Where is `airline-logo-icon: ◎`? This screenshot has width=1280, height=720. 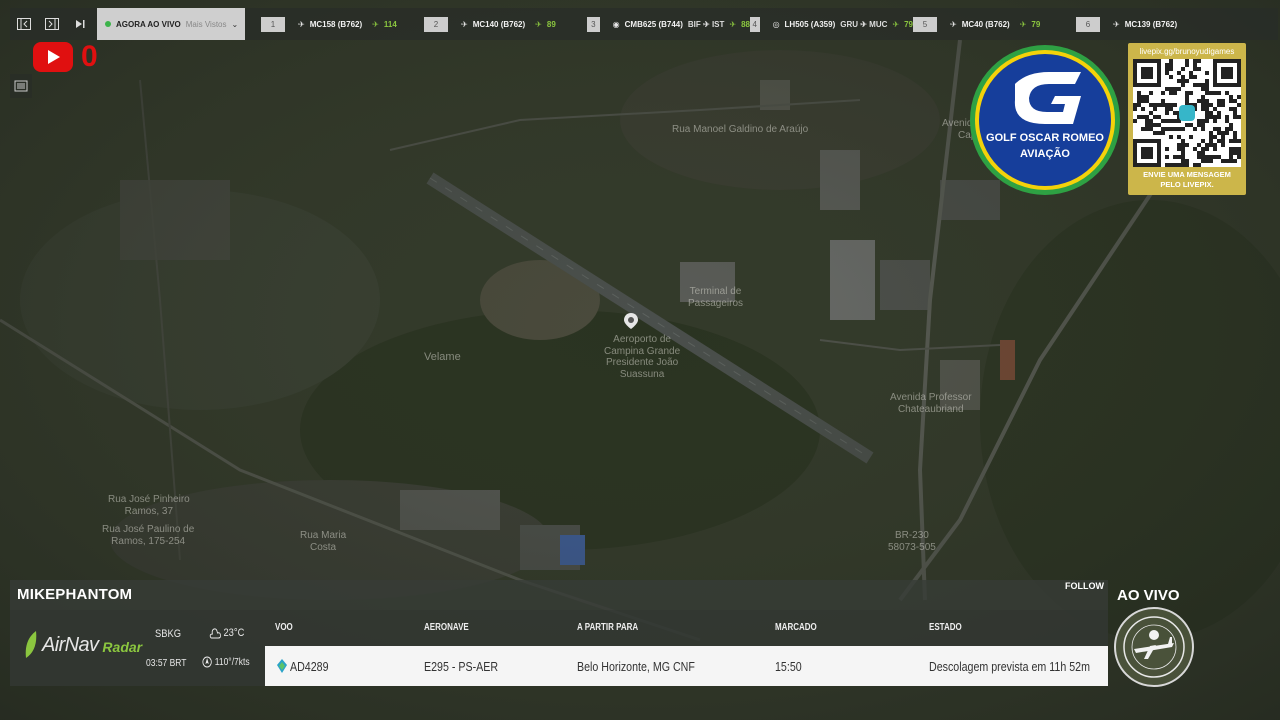
airline-logo-icon: ◎ is located at coordinates (776, 24).